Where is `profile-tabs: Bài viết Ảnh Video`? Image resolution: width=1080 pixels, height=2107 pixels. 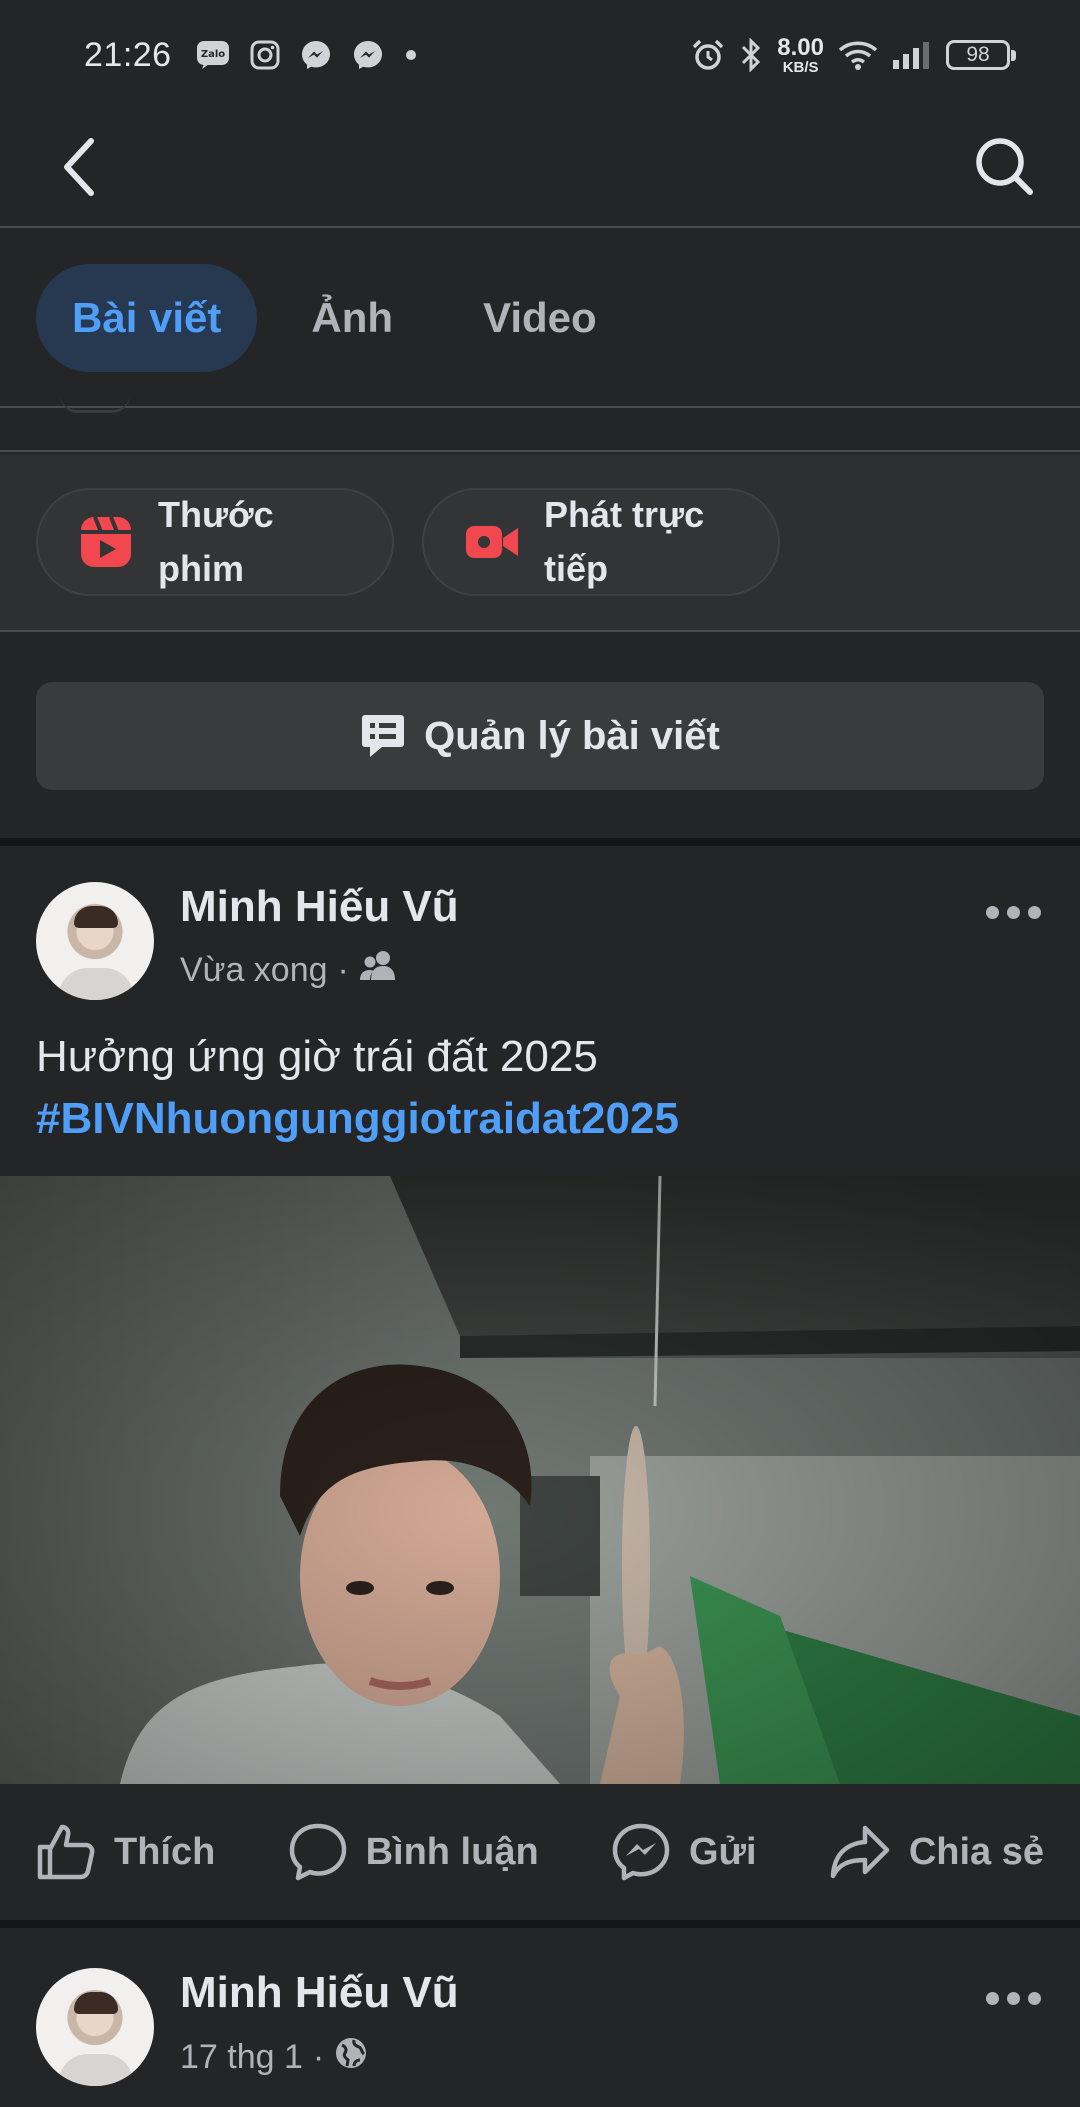
profile-tabs: Bài viết Ảnh Video is located at coordinates (540, 319).